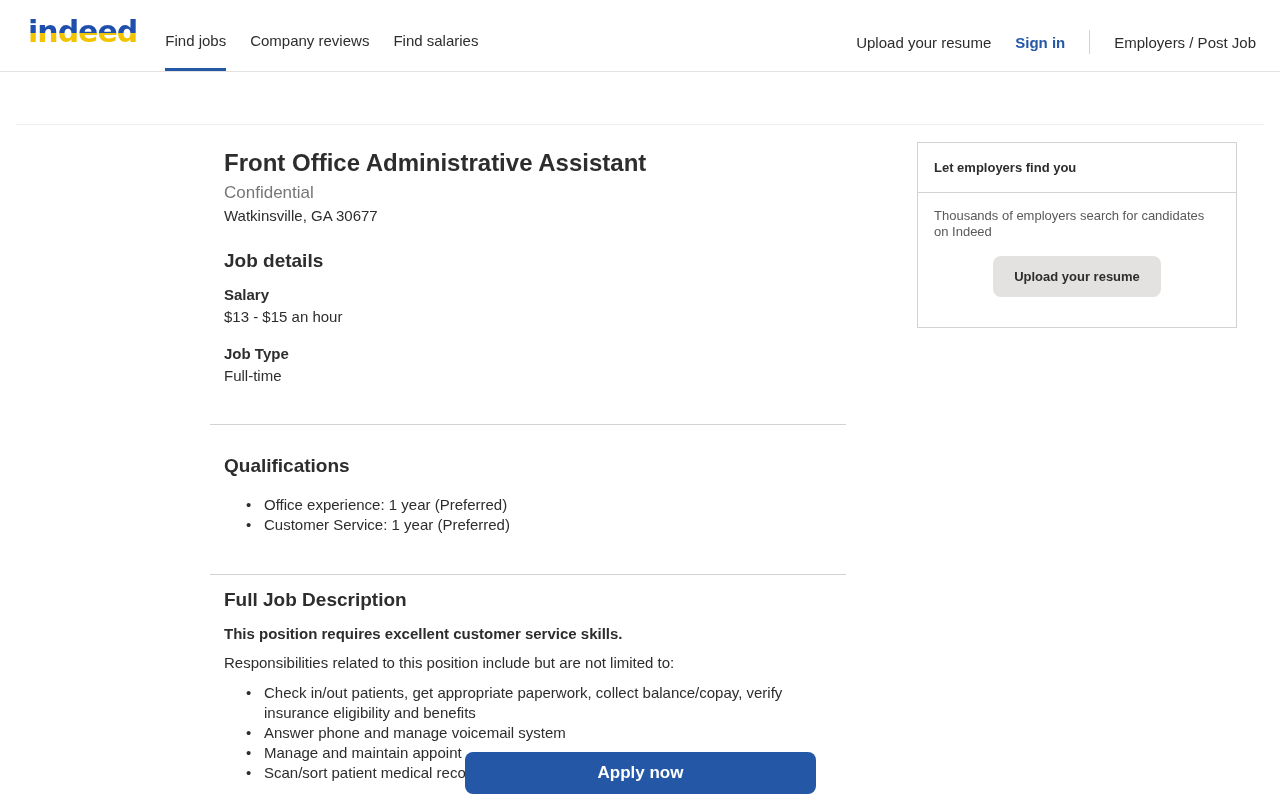 Image resolution: width=1280 pixels, height=800 pixels. What do you see at coordinates (1172, 42) in the screenshot?
I see `header-link: Employers / Post Job` at bounding box center [1172, 42].